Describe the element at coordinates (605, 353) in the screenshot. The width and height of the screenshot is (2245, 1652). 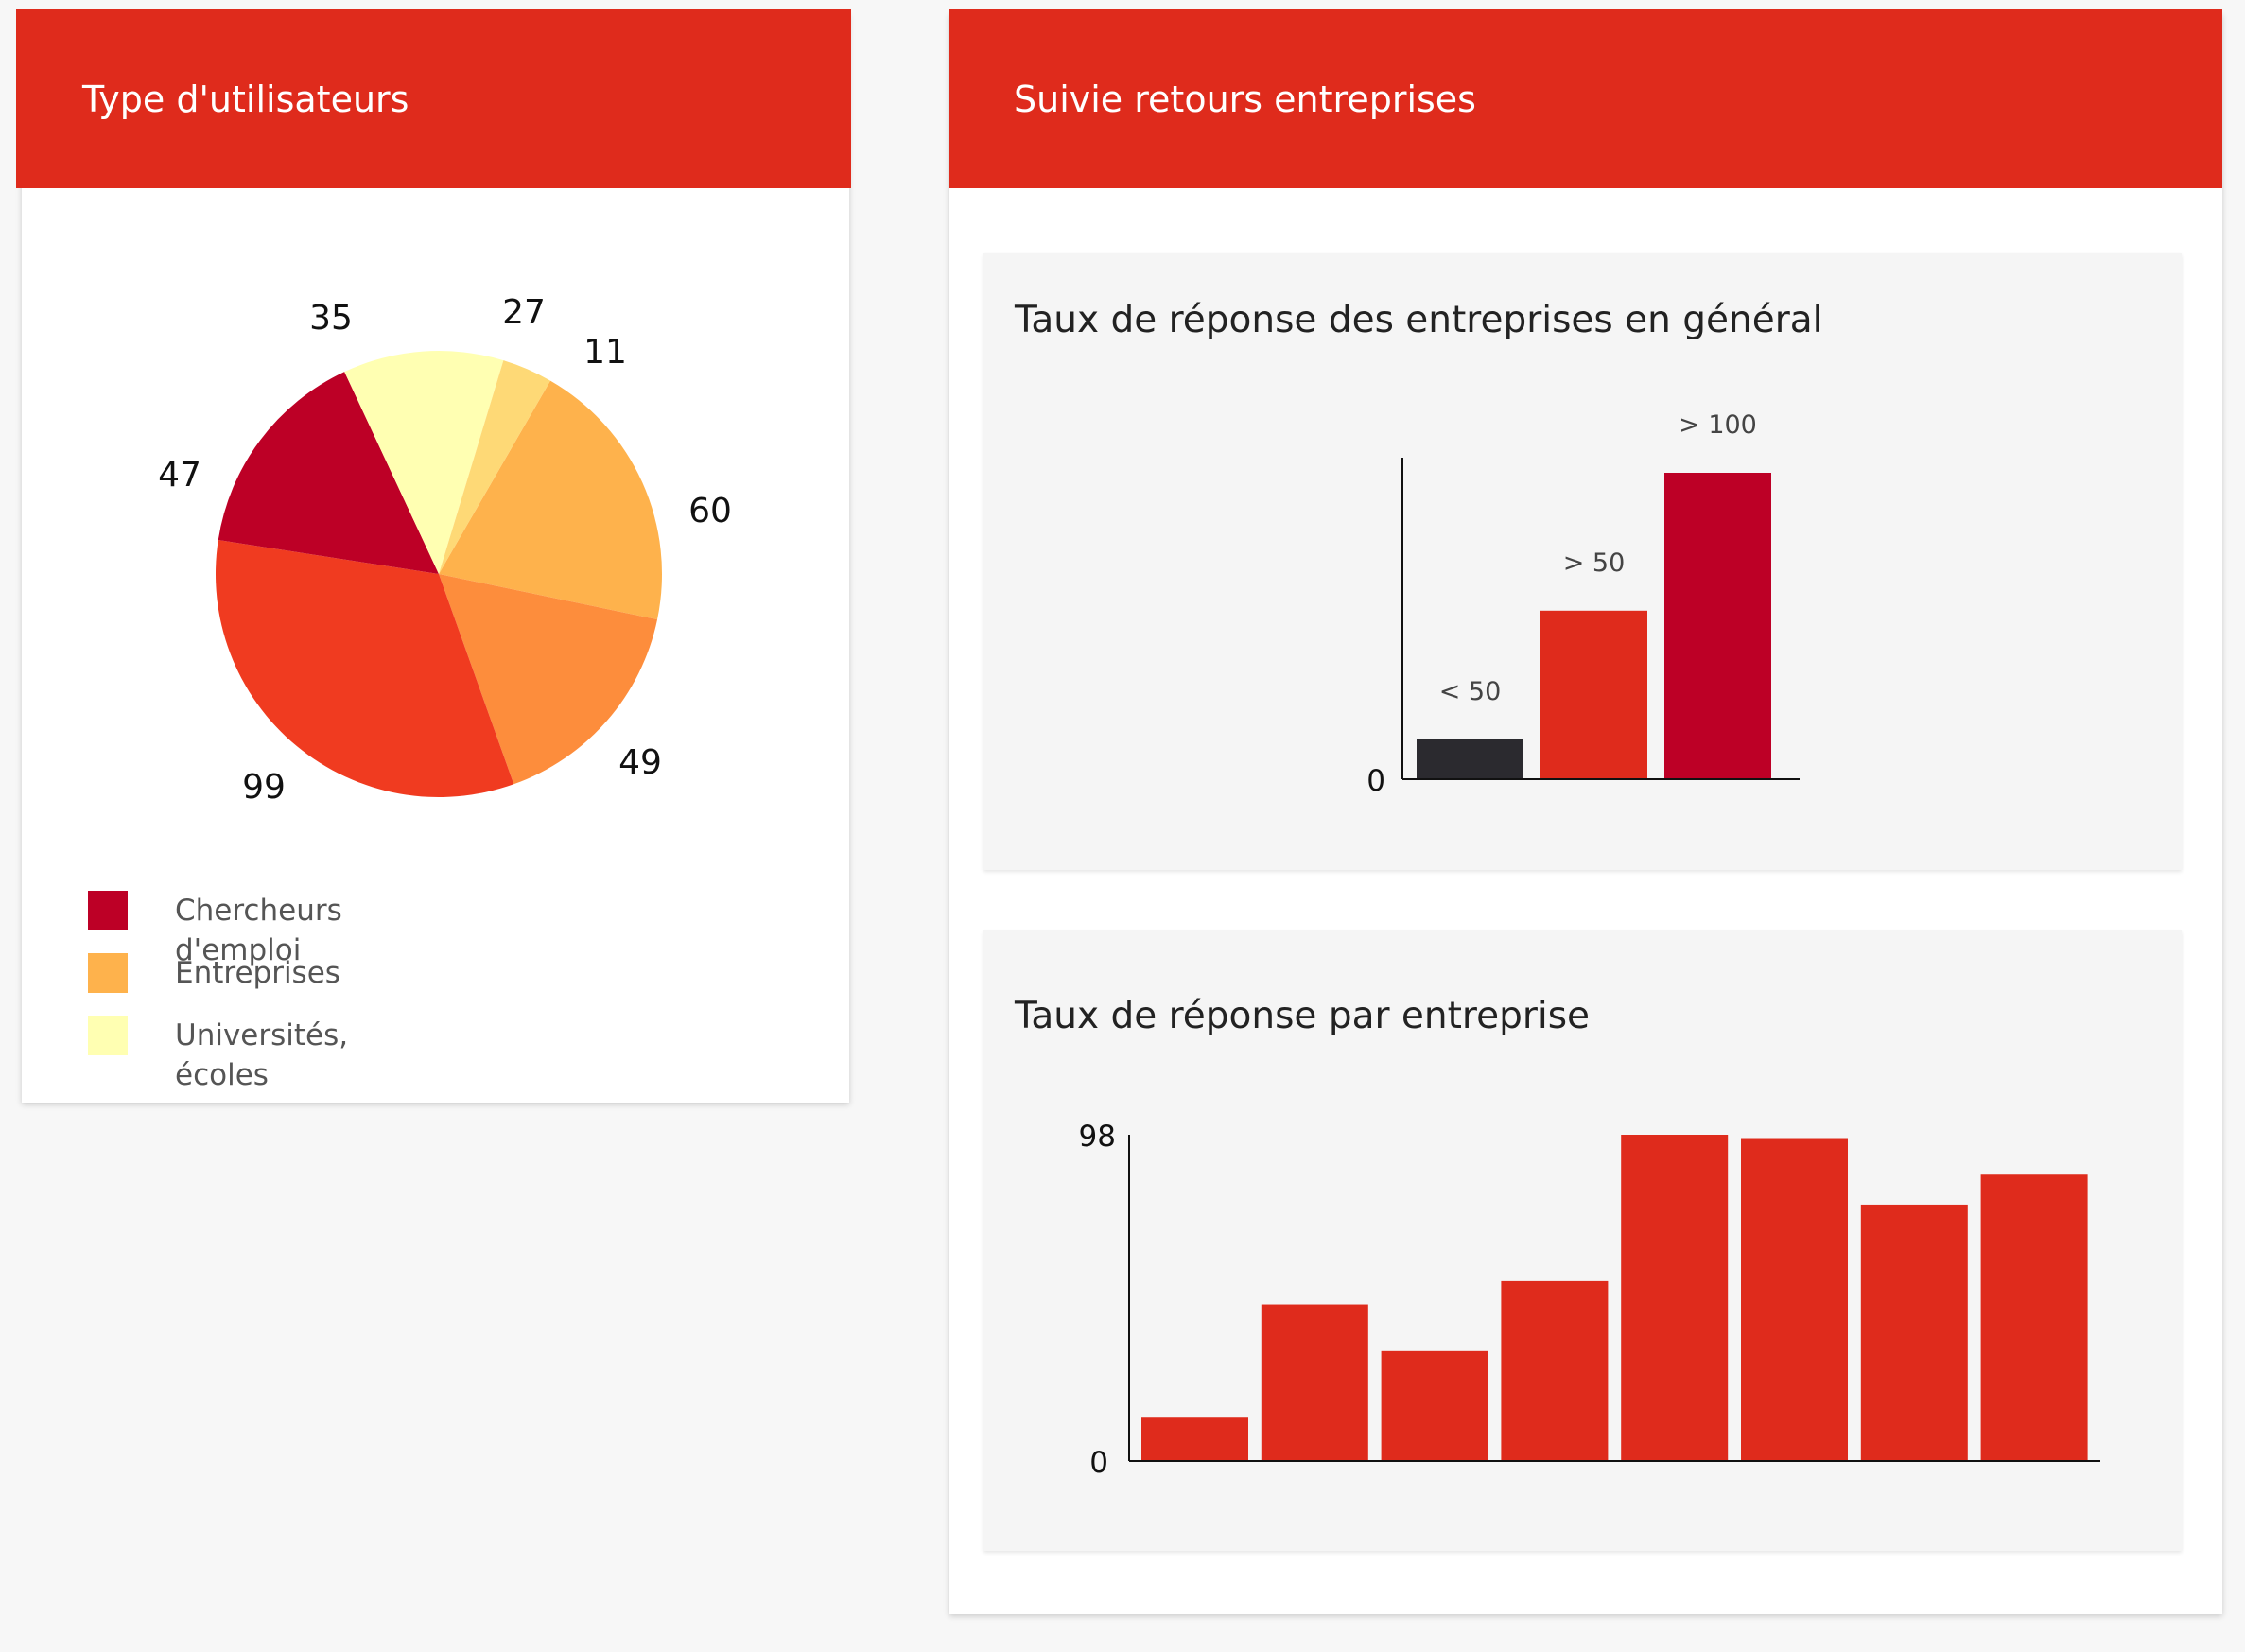
I see `pie-value-label: 11` at that location.